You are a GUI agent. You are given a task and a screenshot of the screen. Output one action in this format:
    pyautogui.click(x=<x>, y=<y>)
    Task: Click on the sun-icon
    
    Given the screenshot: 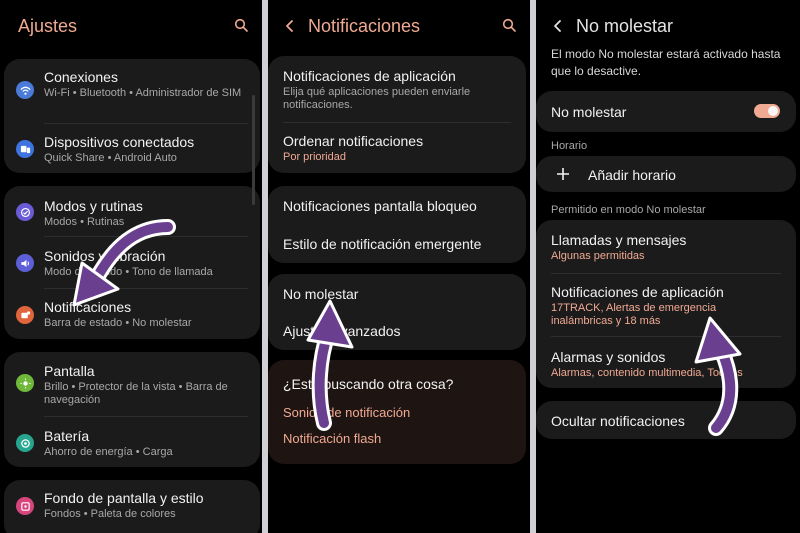 What is the action you would take?
    pyautogui.click(x=25, y=383)
    